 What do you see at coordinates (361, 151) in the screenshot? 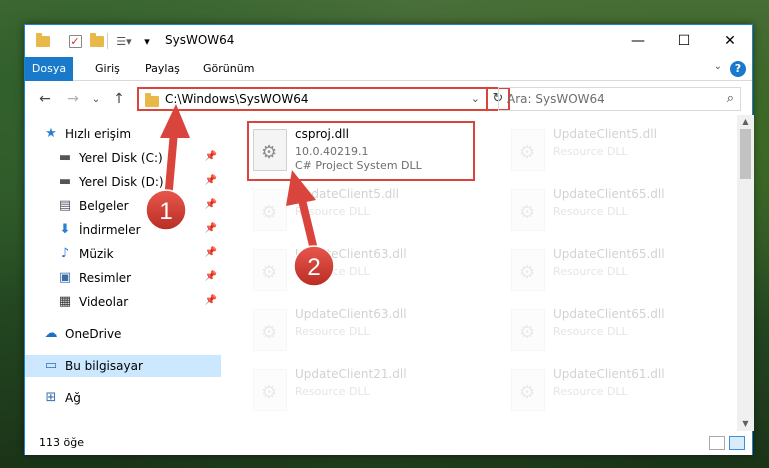
I see `file-highlight-box` at bounding box center [361, 151].